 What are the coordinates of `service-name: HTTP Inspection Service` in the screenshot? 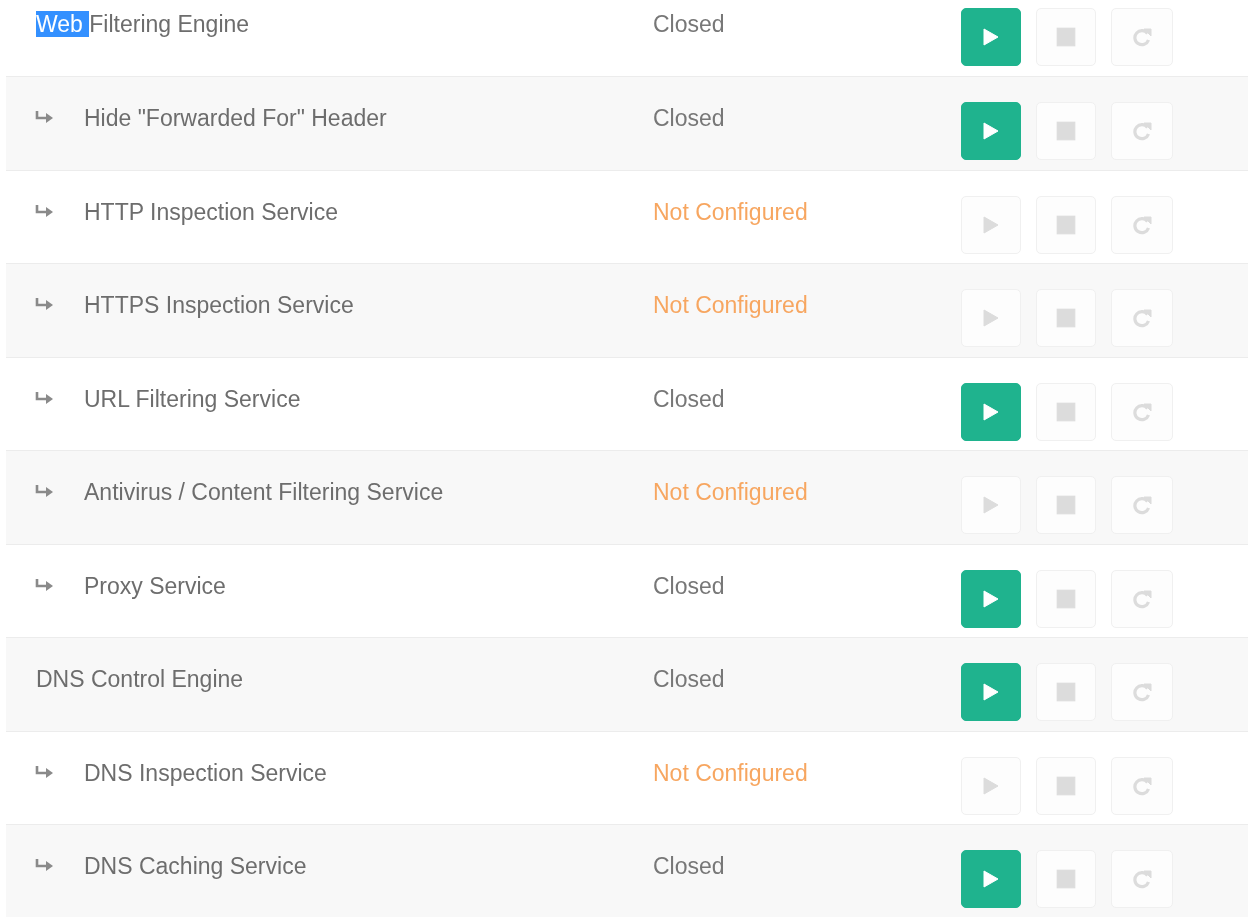 It's located at (211, 211).